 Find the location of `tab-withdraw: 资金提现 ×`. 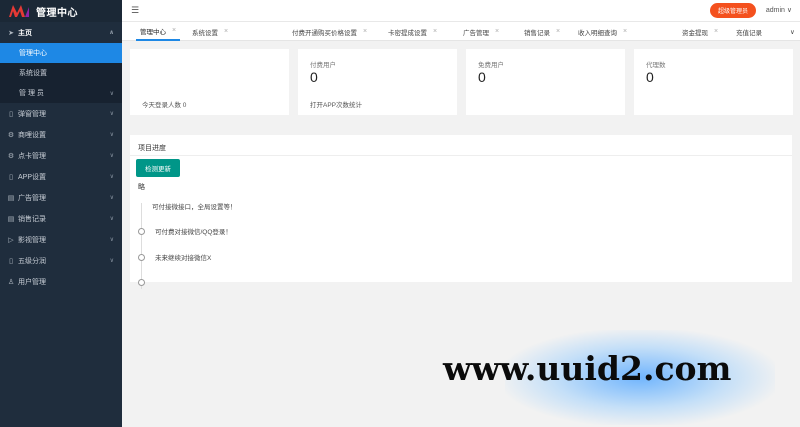

tab-withdraw: 资金提现 × is located at coordinates (700, 31).